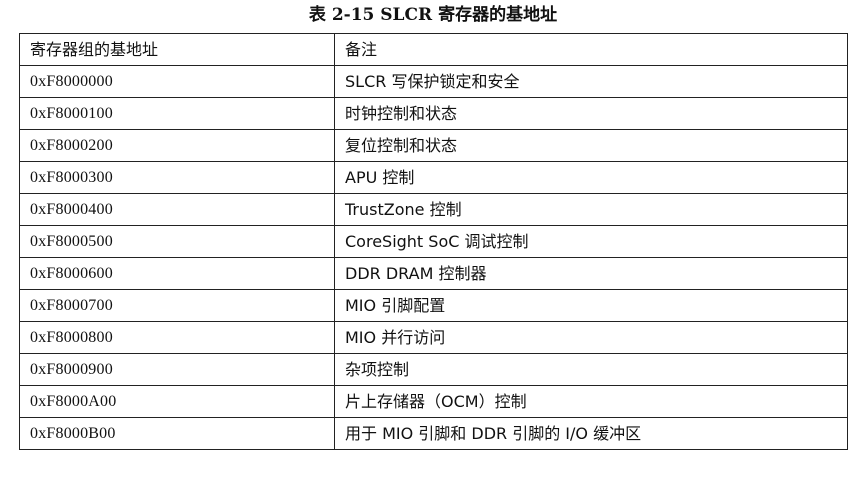 This screenshot has width=866, height=487. I want to click on note-cell: TrustZone 控制, so click(591, 209).